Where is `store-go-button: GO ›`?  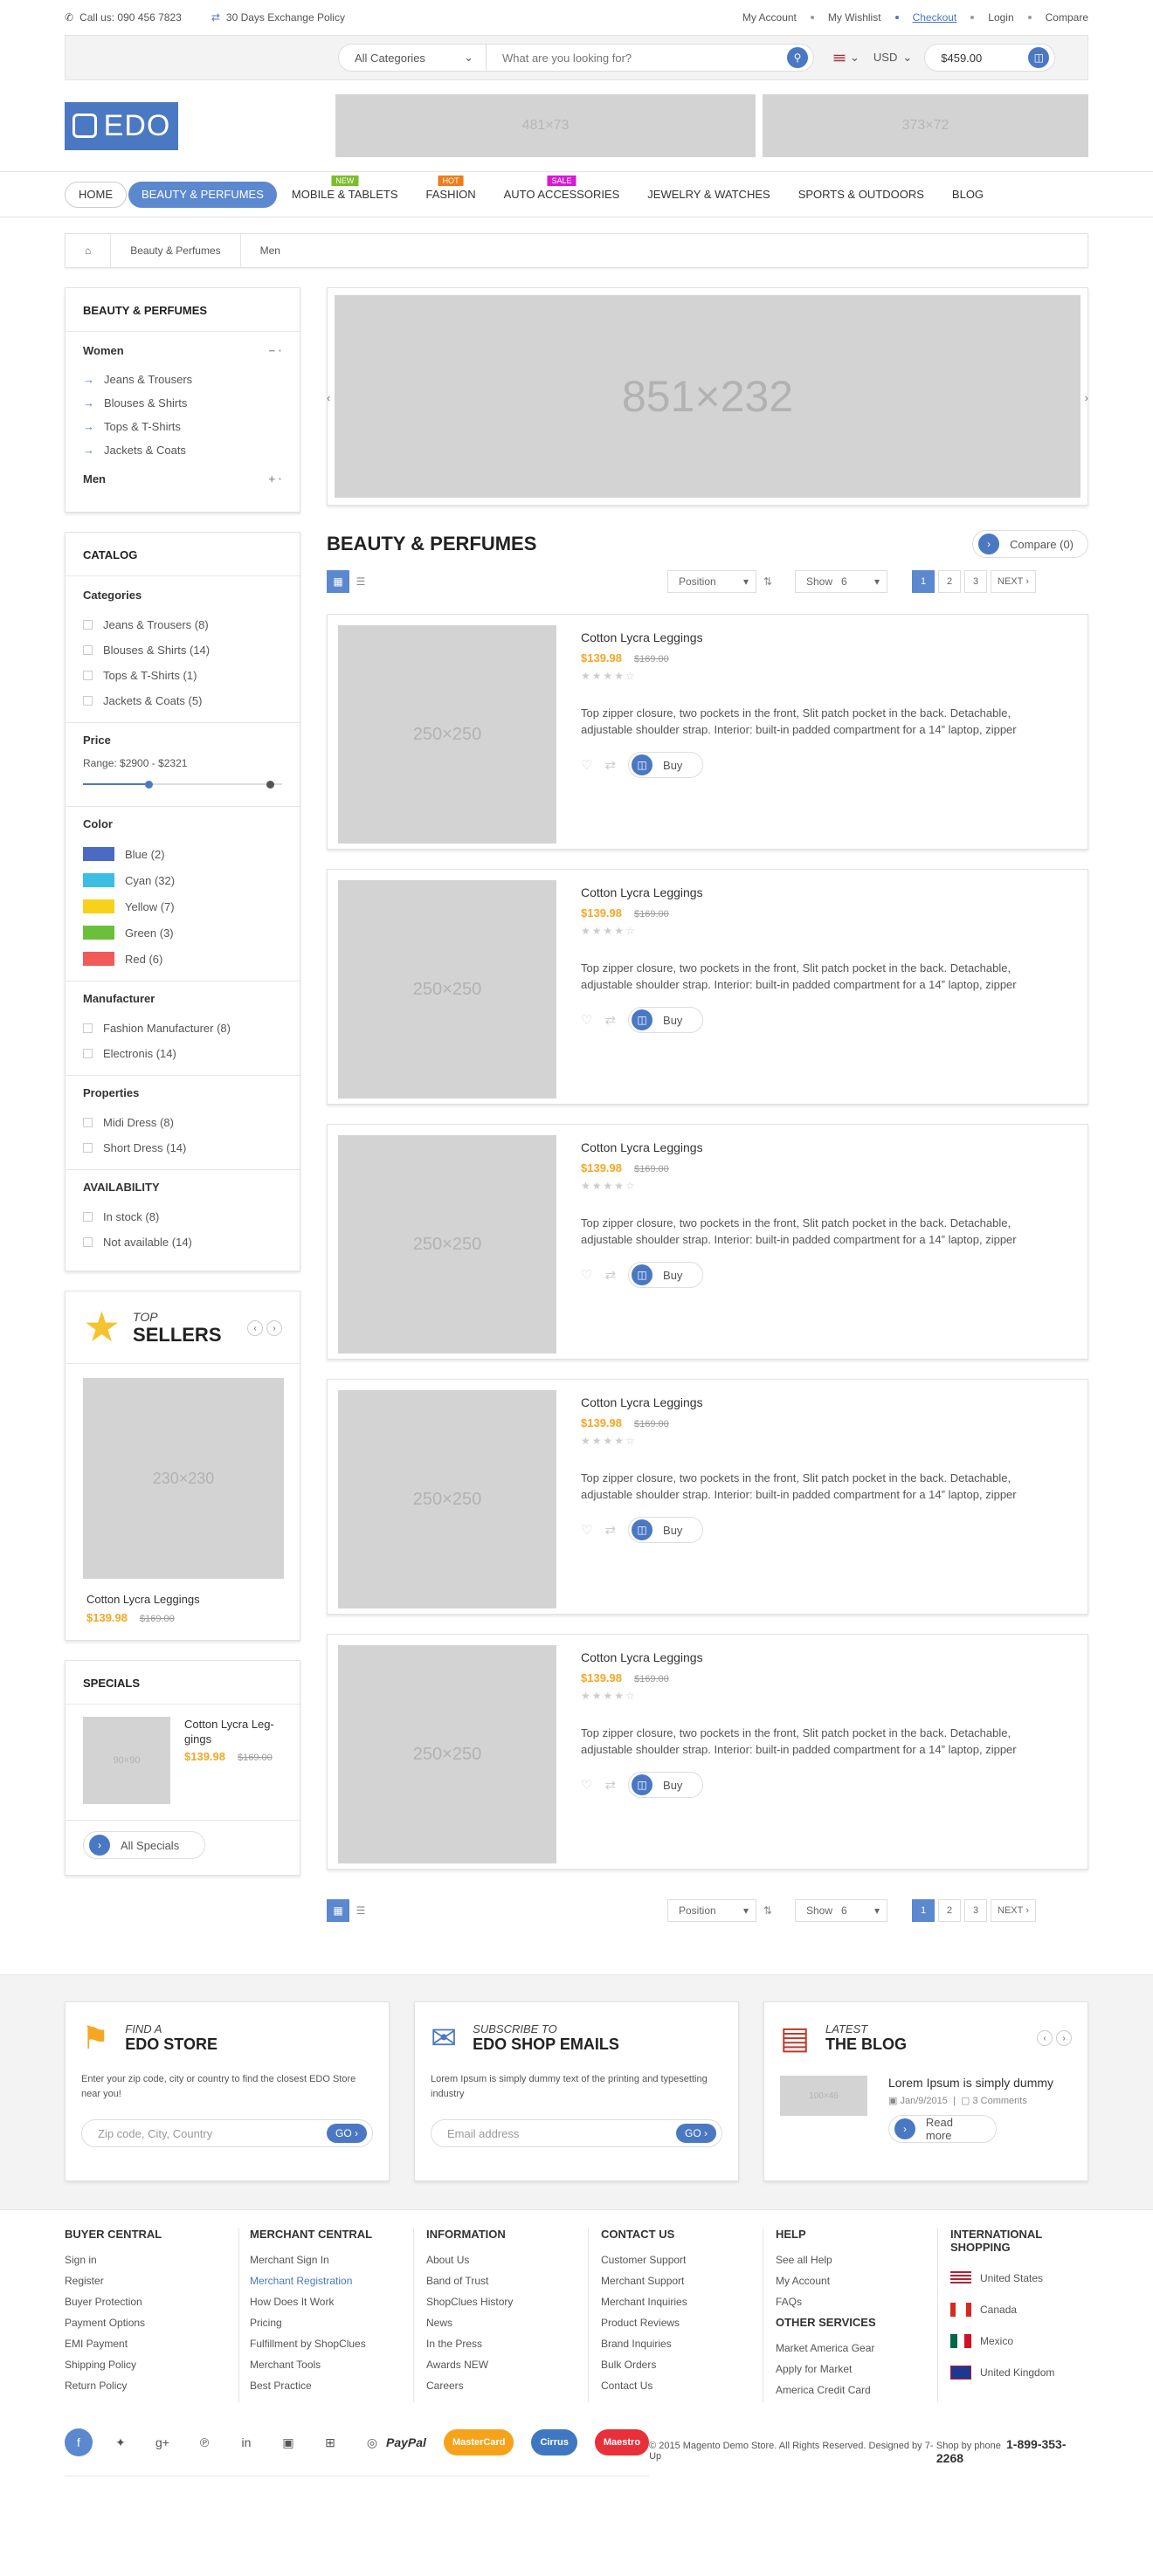 store-go-button: GO › is located at coordinates (347, 2133).